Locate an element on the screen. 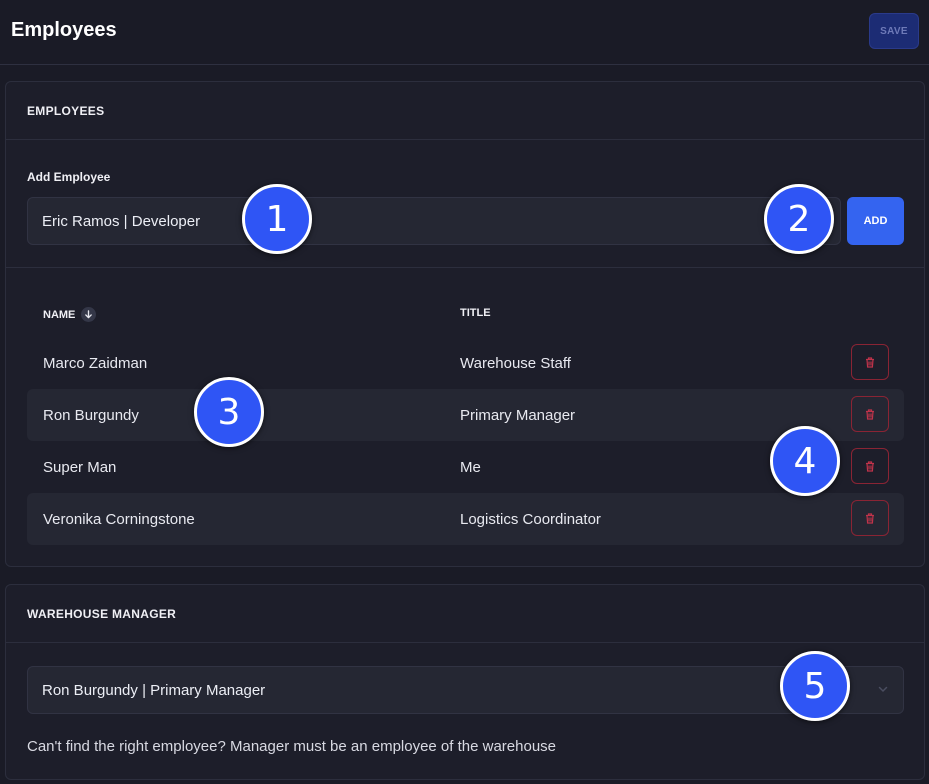  add-employee-button: ADD is located at coordinates (875, 221).